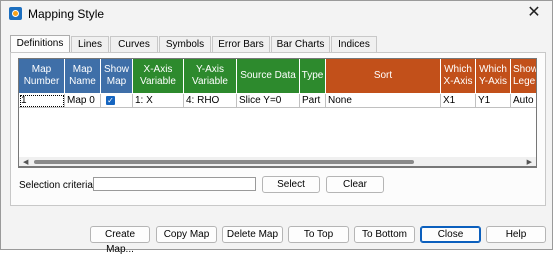 The height and width of the screenshot is (257, 553). Describe the element at coordinates (186, 234) in the screenshot. I see `copy-map-button: Copy Map` at that location.